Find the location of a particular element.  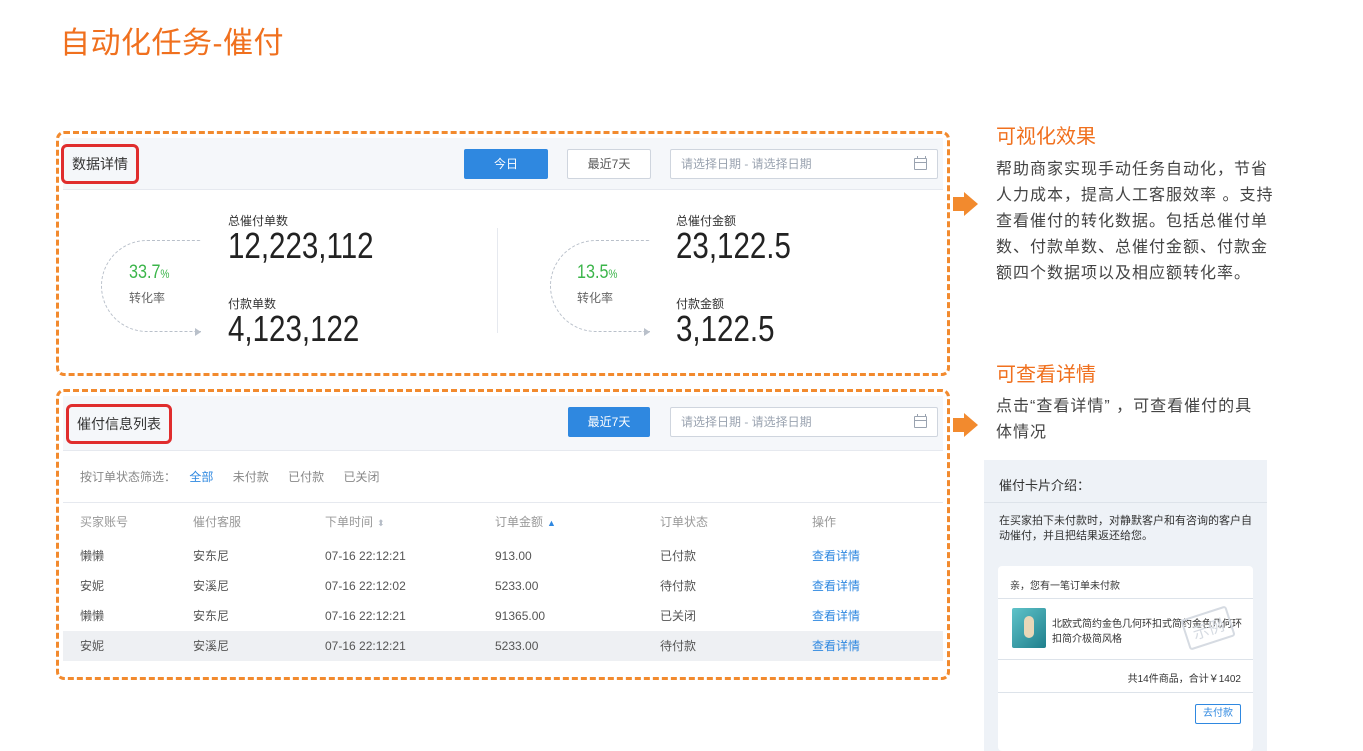

col-buyer: 买家账号 is located at coordinates (128, 521).